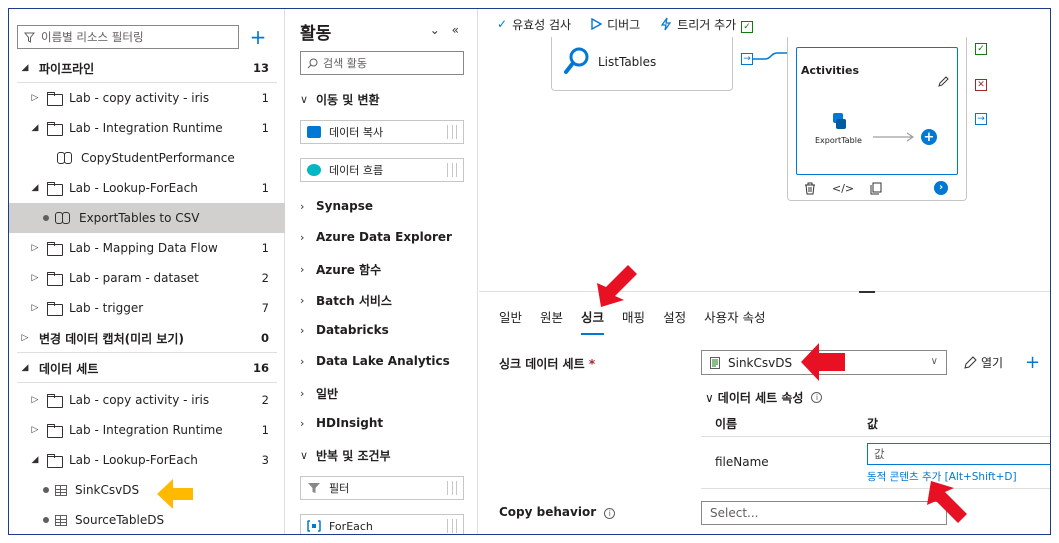  Describe the element at coordinates (942, 476) in the screenshot. I see `add-dynamic-content-link: 동적 콘텐츠 추가 [Alt+Shift+D]` at that location.